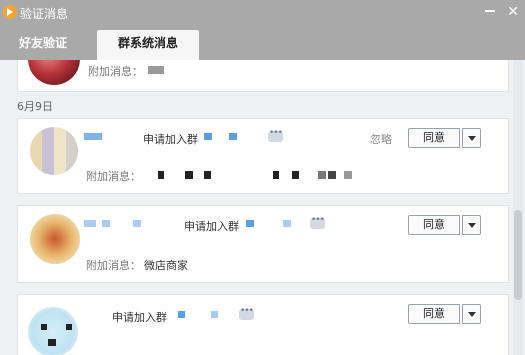 The height and width of the screenshot is (355, 525). I want to click on request-card: 附加消息：, so click(263, 76).